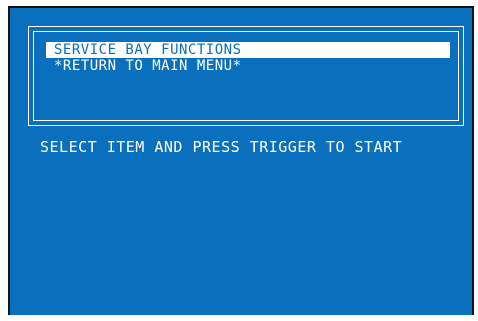  What do you see at coordinates (248, 50) in the screenshot?
I see `menu-item-service-bay-functions: SERVICE BAY FUNCTIONS` at bounding box center [248, 50].